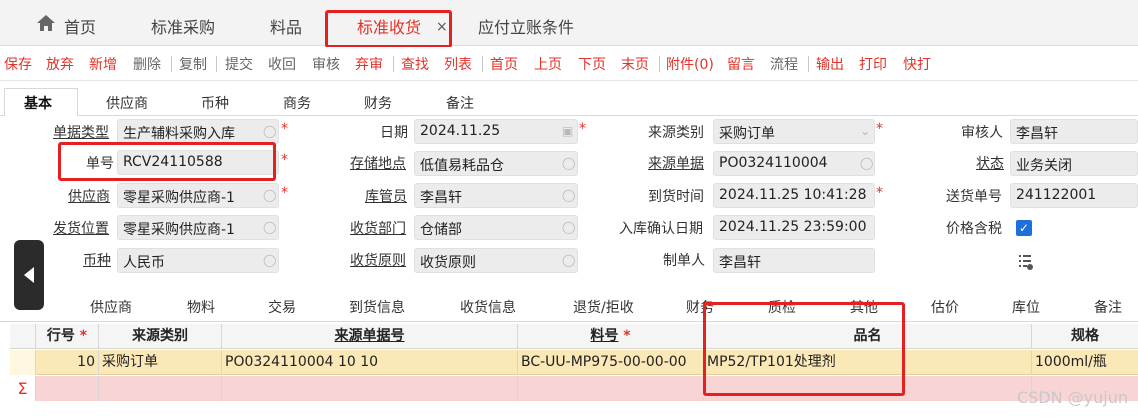 This screenshot has width=1138, height=420. I want to click on status-field: 业务关闭, so click(1074, 163).